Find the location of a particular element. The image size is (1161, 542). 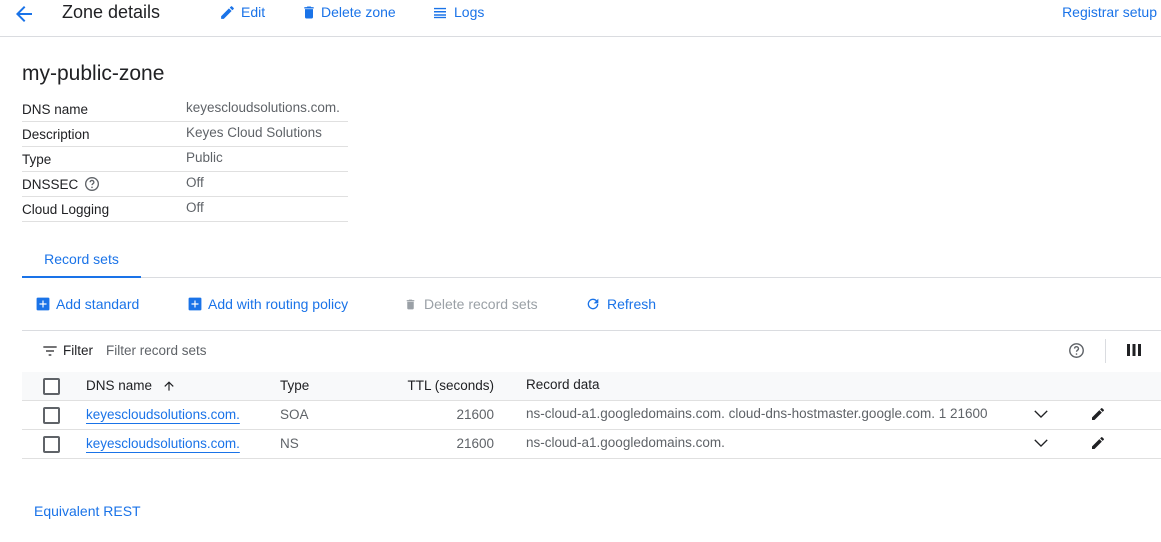

detail-row-cloud-logging: Cloud Logging Off is located at coordinates (185, 209).